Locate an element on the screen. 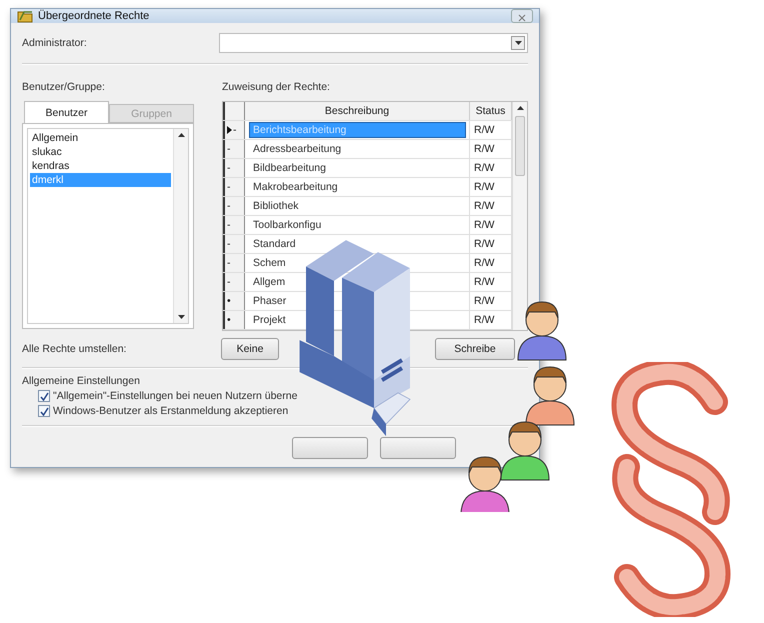 Image resolution: width=764 pixels, height=623 pixels. scroll-thumb is located at coordinates (520, 146).